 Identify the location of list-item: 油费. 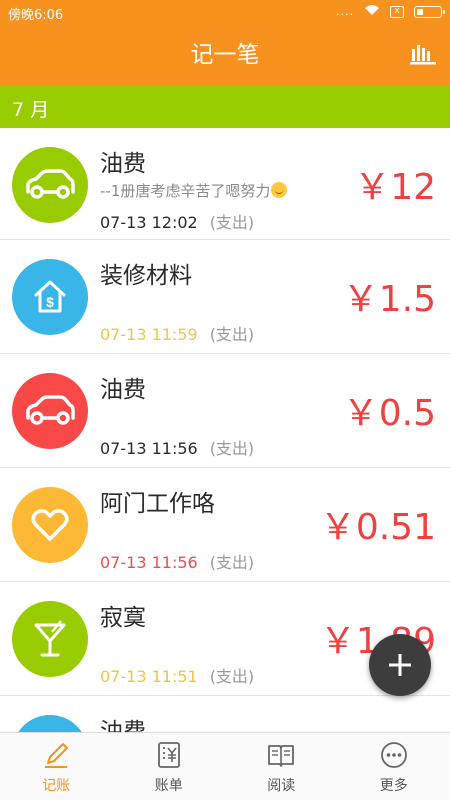
(225, 714).